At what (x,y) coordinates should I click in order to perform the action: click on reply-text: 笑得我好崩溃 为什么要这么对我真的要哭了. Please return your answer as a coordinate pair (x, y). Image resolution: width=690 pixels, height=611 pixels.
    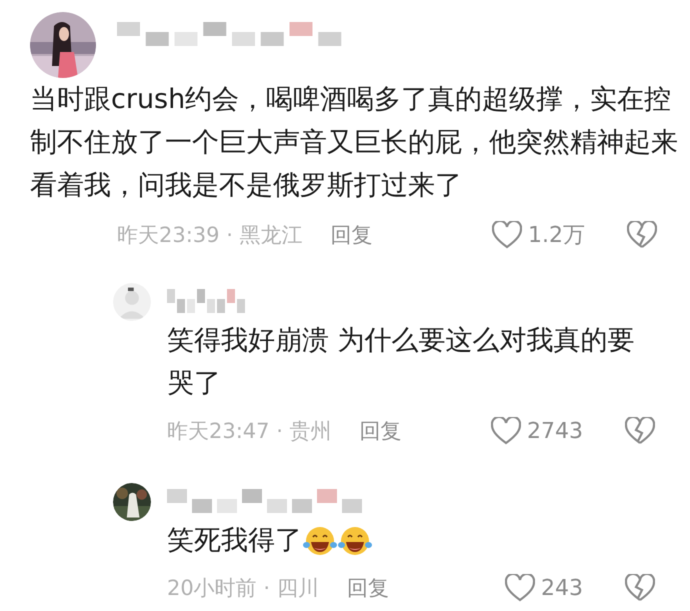
    Looking at the image, I should click on (401, 362).